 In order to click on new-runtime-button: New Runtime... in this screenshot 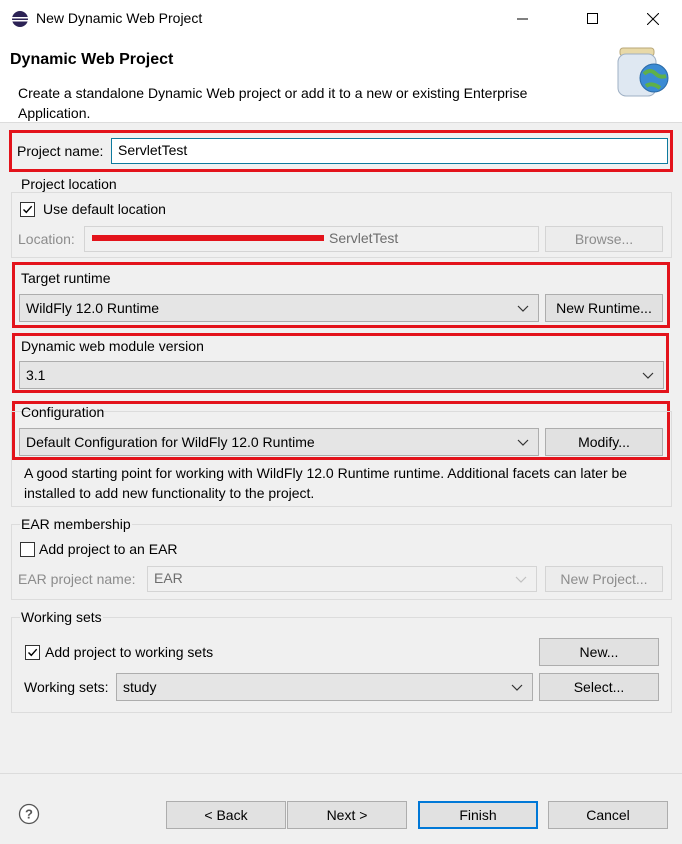, I will do `click(604, 308)`.